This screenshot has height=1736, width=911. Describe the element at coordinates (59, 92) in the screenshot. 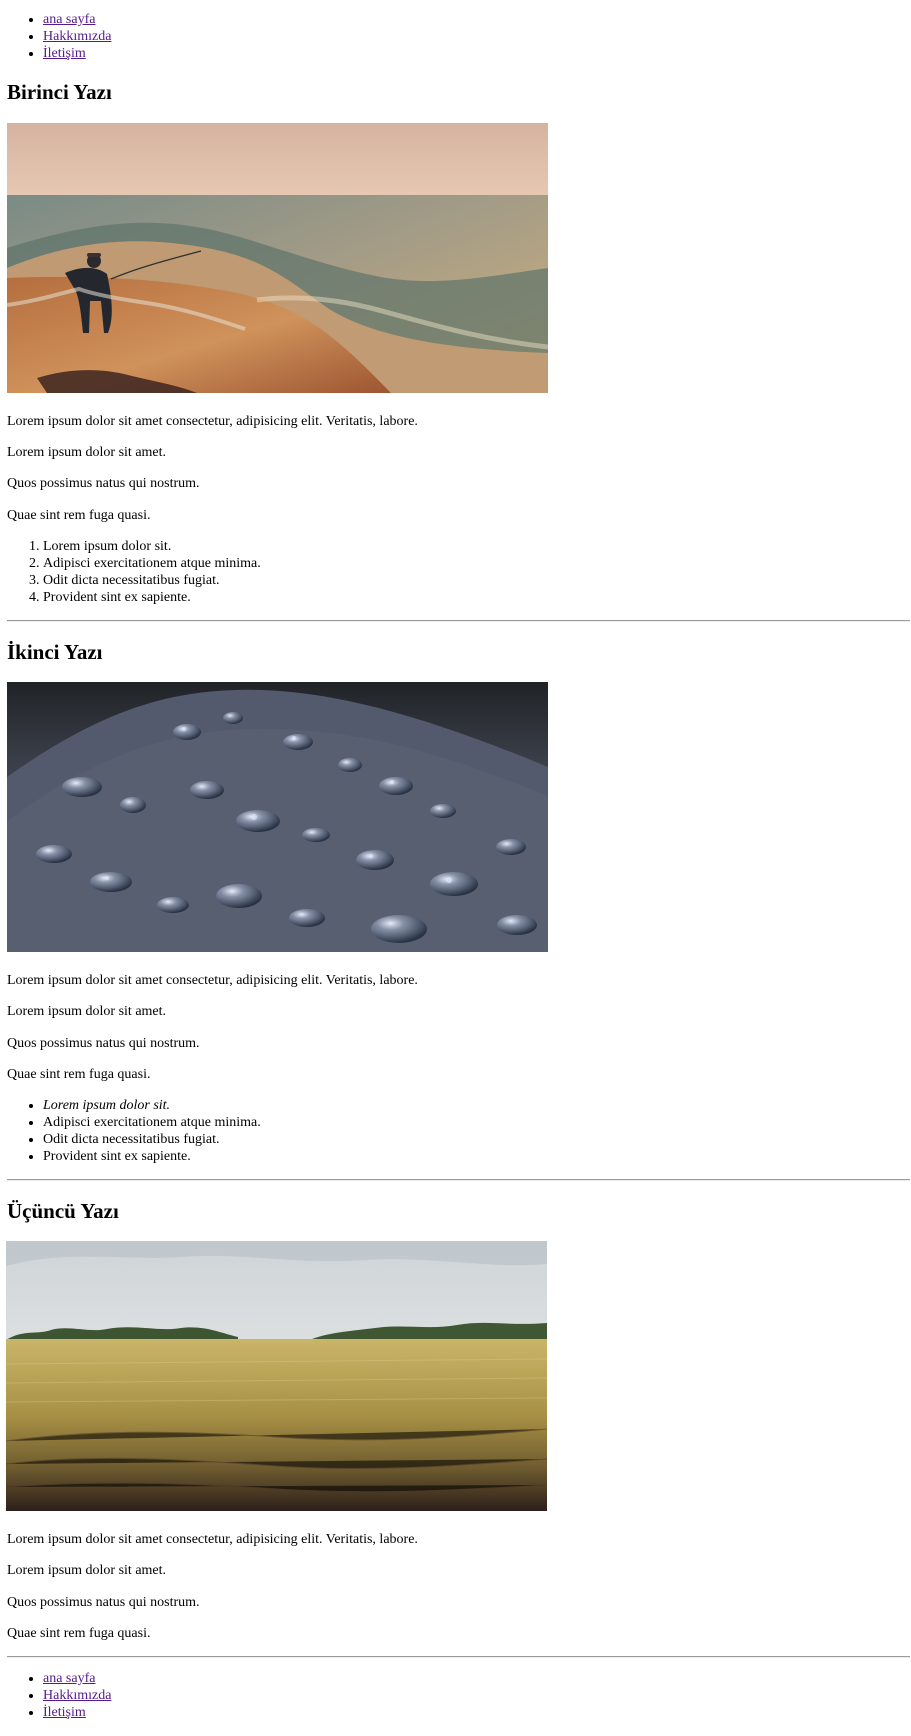

I see `post-1-title: Birinci Yazı` at that location.